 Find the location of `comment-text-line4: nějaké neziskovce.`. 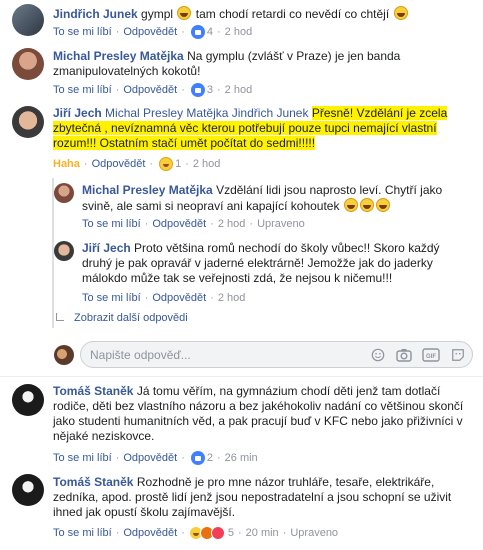

comment-text-line4: nějaké neziskovce. is located at coordinates (104, 436).